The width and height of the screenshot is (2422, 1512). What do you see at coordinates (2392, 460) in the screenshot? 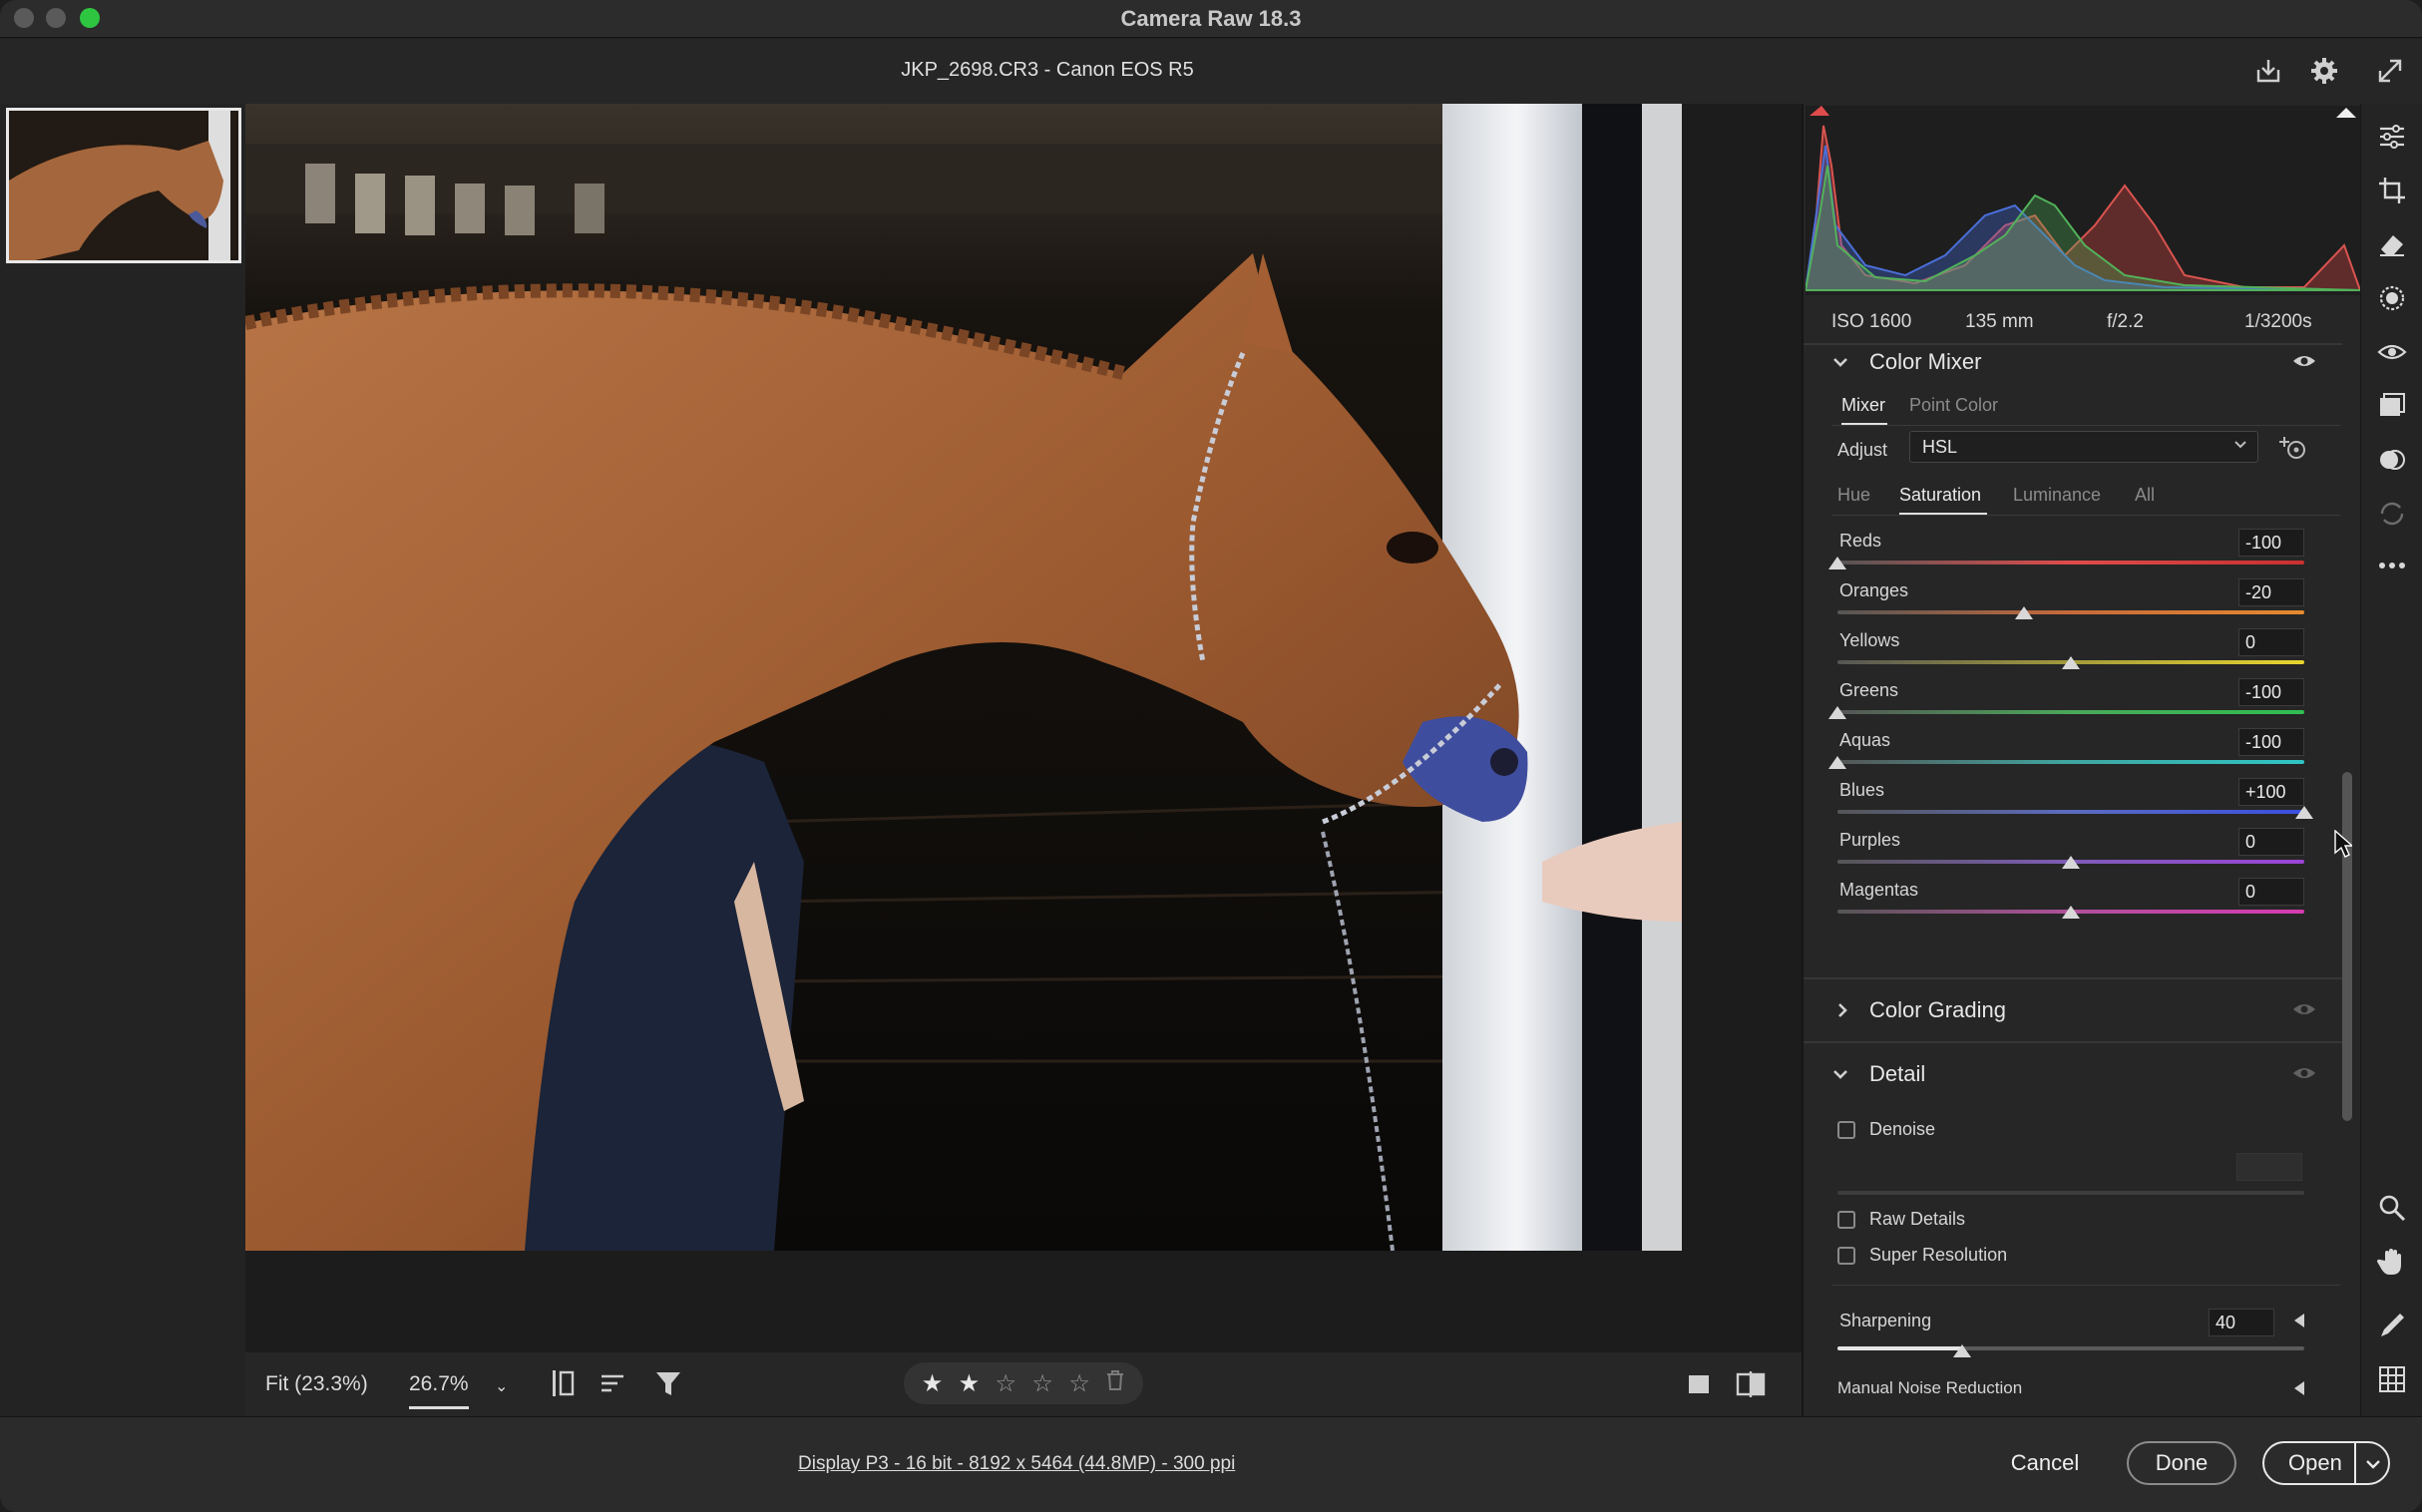
I see `presets-icon` at bounding box center [2392, 460].